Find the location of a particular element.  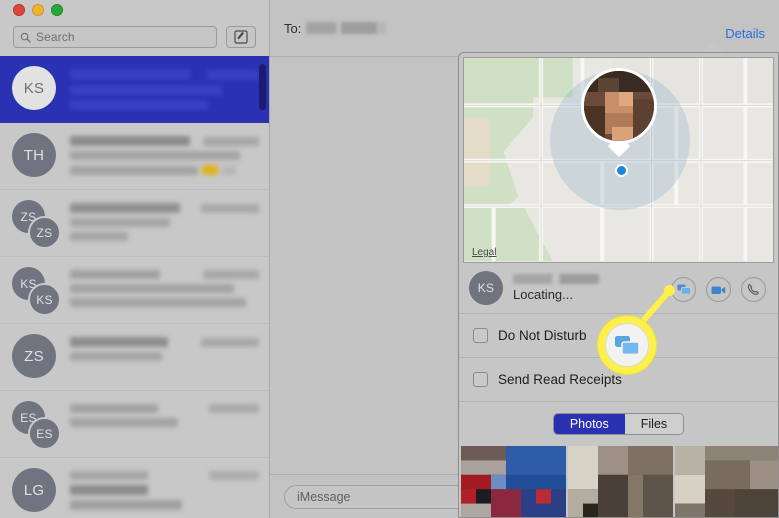

avatar: KS KS is located at coordinates (36, 291).